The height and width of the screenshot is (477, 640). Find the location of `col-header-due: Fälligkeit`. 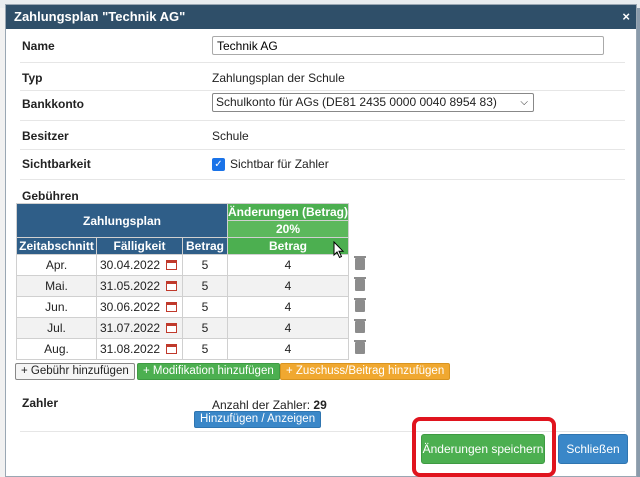

col-header-due: Fälligkeit is located at coordinates (139, 246).